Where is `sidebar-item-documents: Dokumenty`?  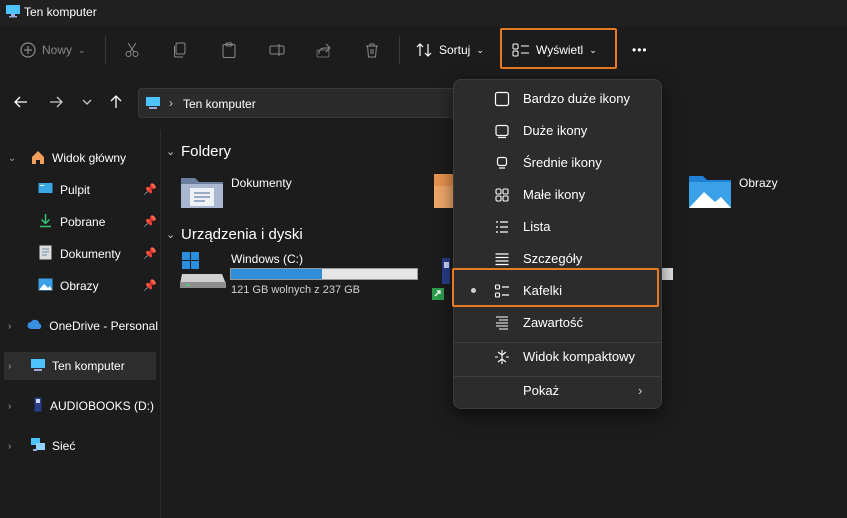
sidebar-item-documents: Dokumenty is located at coordinates (79, 254).